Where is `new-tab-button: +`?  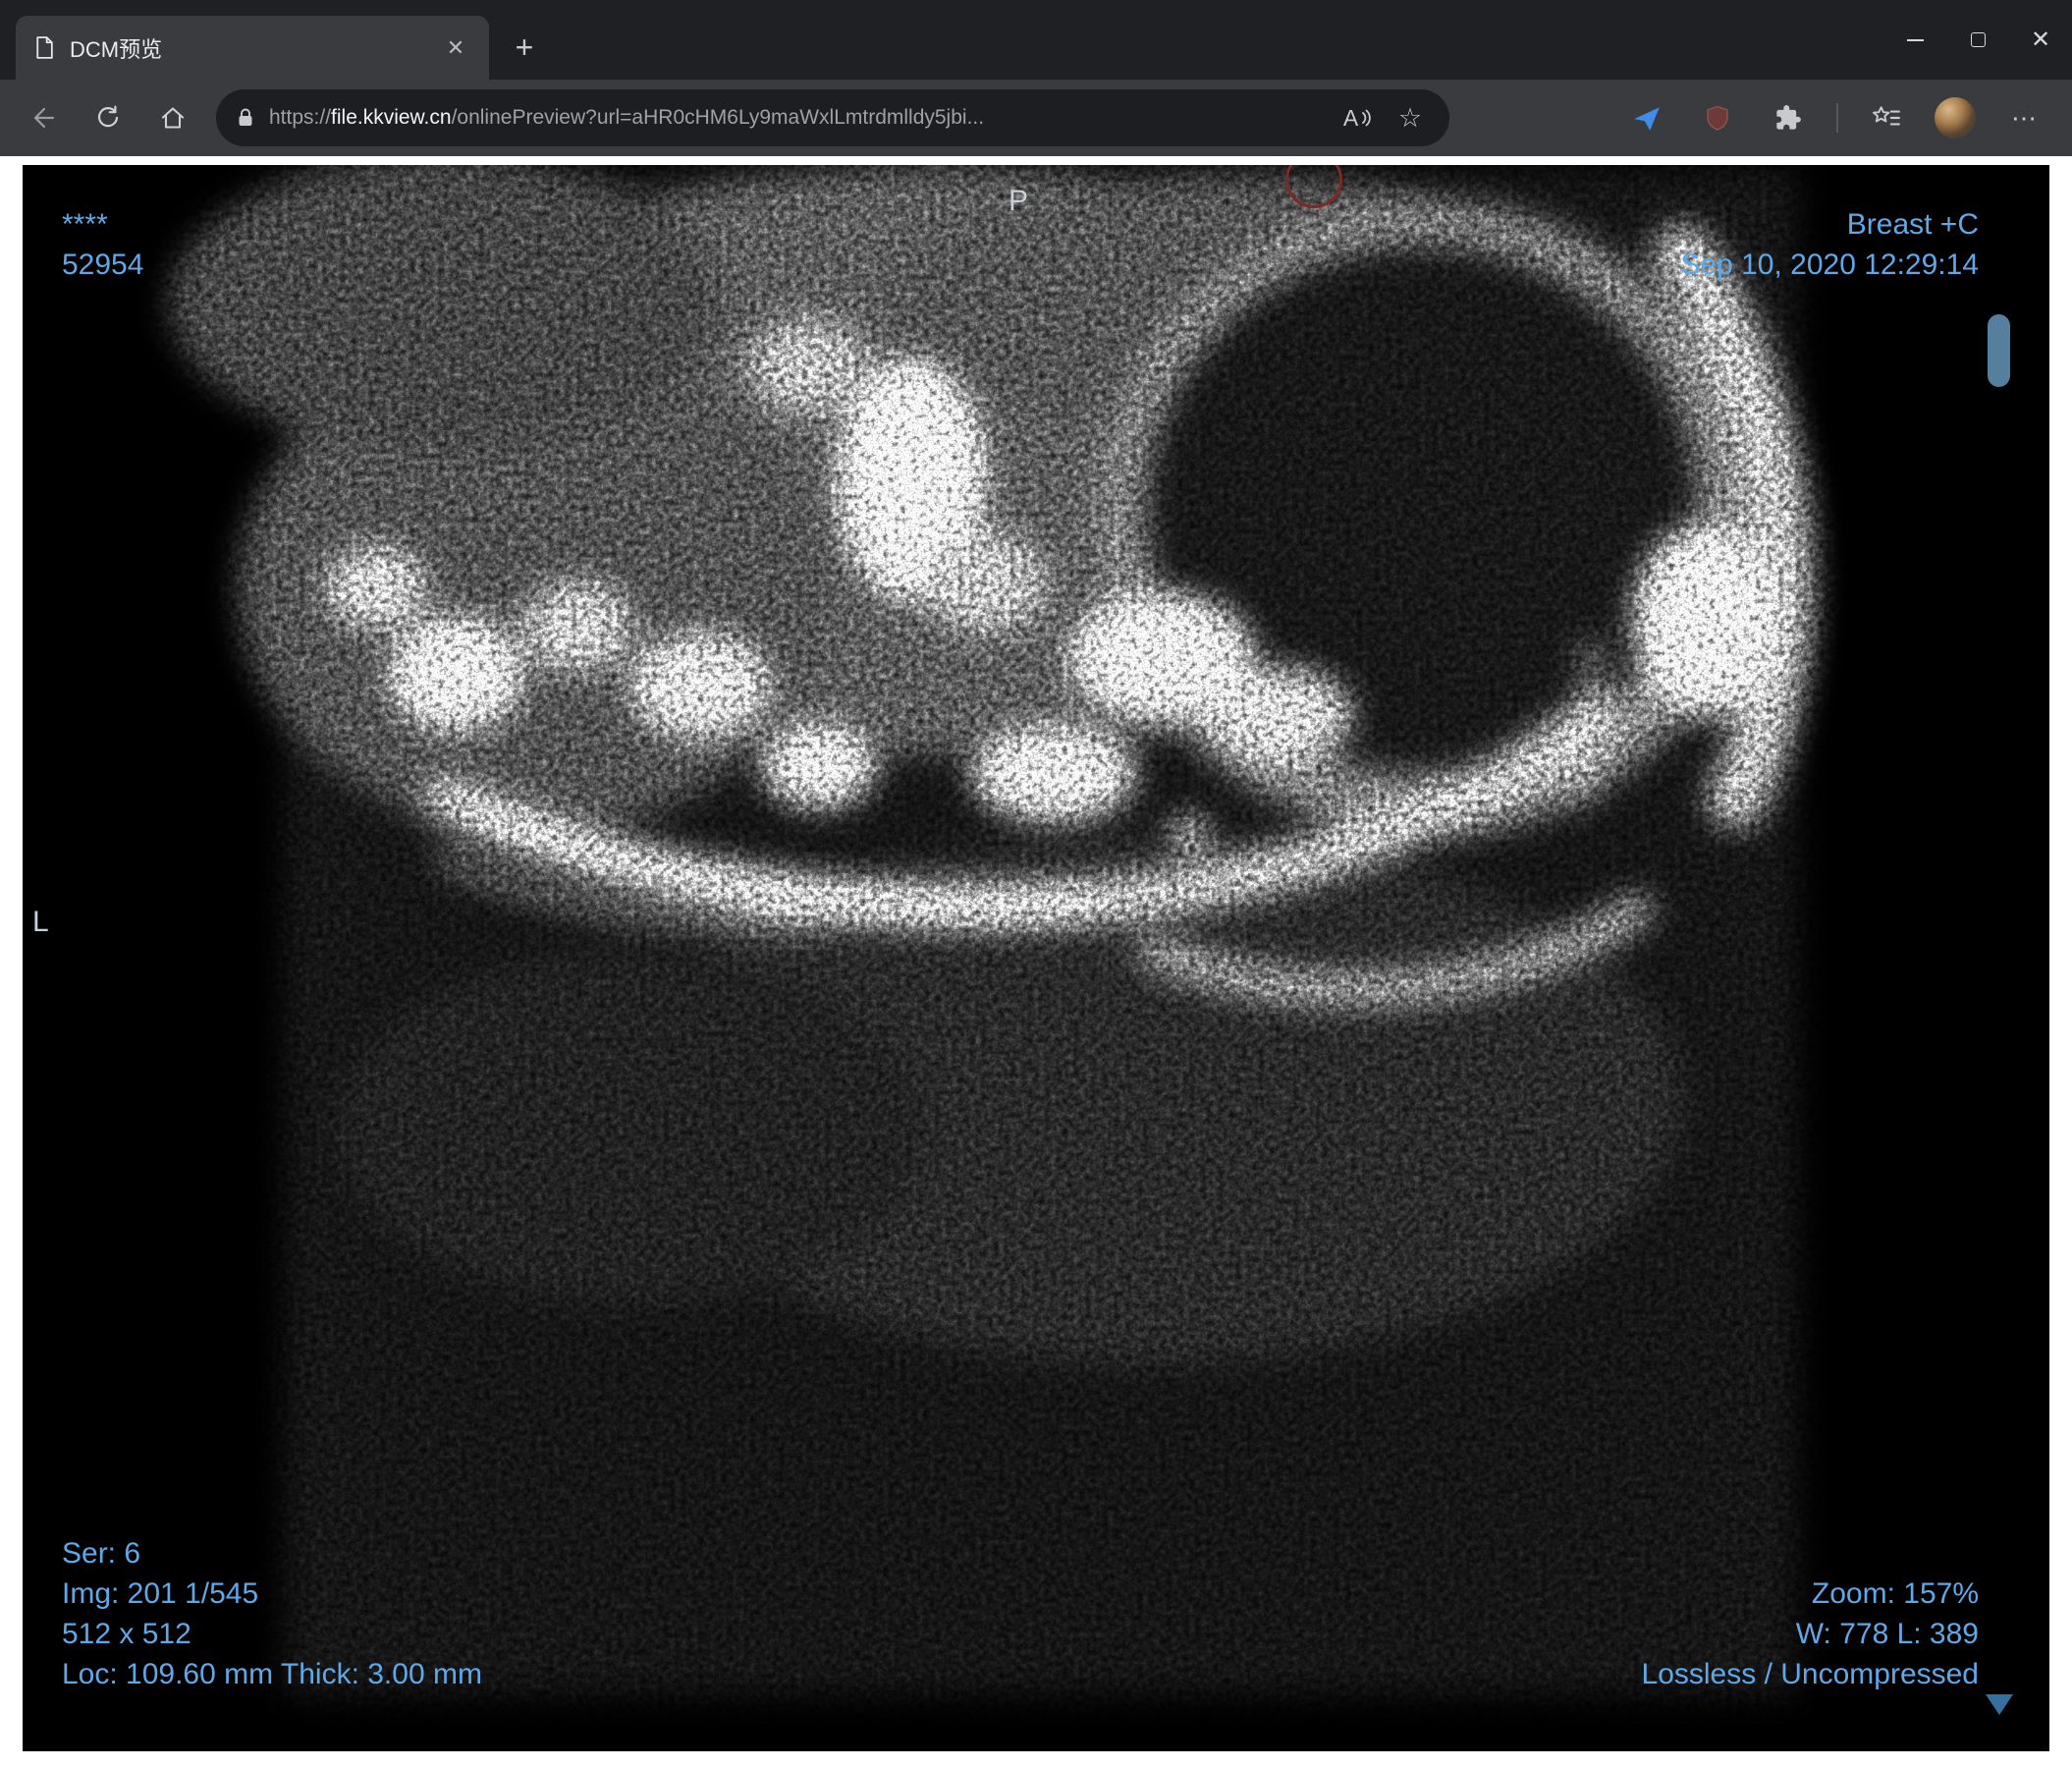
new-tab-button: + is located at coordinates (524, 47).